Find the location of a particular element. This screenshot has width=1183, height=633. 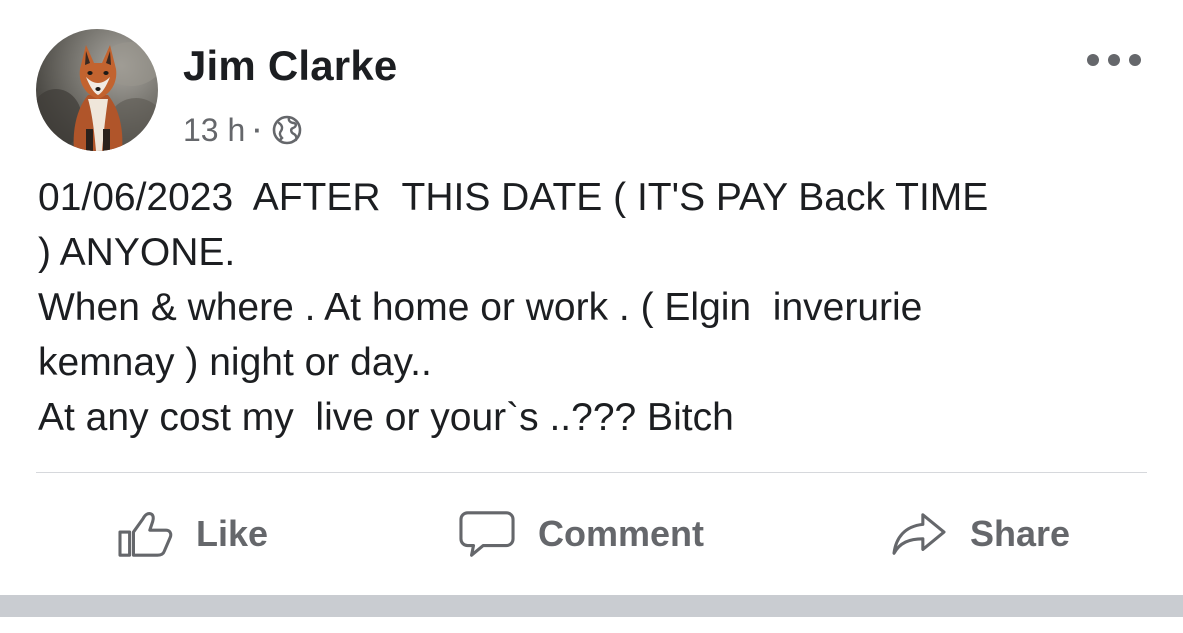

next-post-edge is located at coordinates (591, 625).